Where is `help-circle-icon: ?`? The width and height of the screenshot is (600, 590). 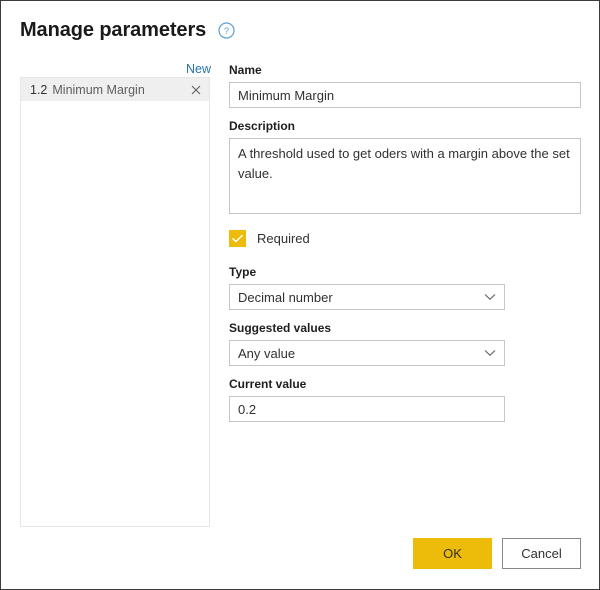 help-circle-icon: ? is located at coordinates (226, 30).